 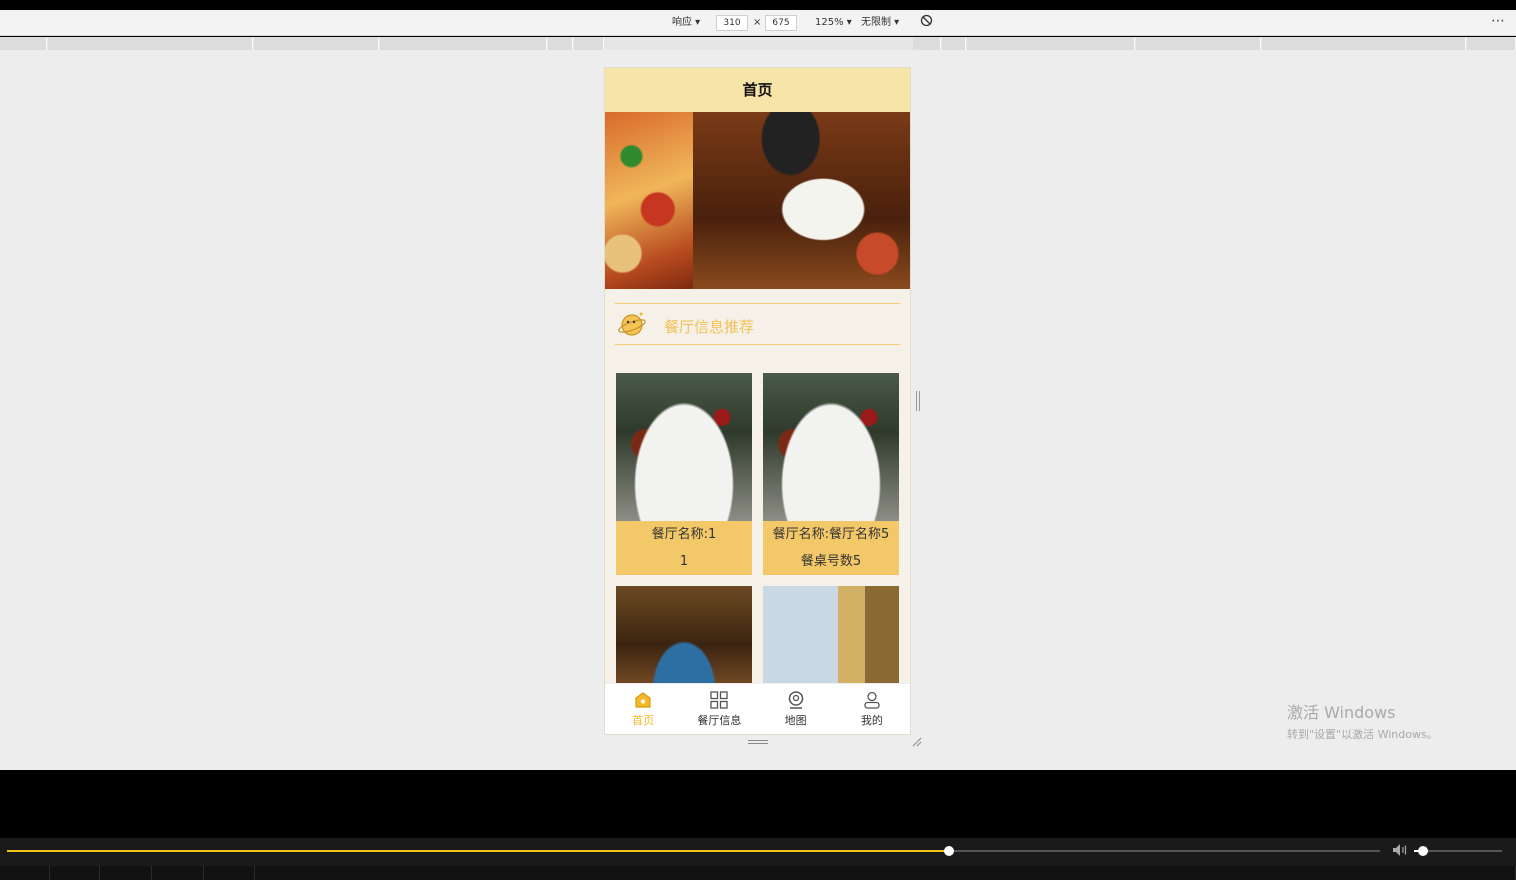 I want to click on banner-image-dishes, so click(x=801, y=200).